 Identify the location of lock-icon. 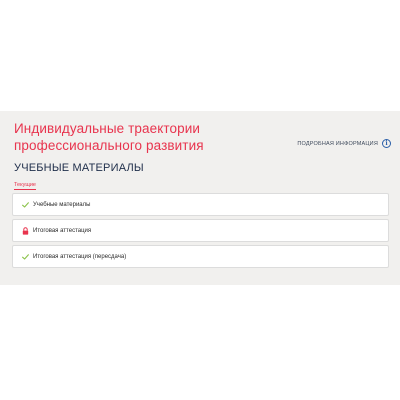
(25, 230).